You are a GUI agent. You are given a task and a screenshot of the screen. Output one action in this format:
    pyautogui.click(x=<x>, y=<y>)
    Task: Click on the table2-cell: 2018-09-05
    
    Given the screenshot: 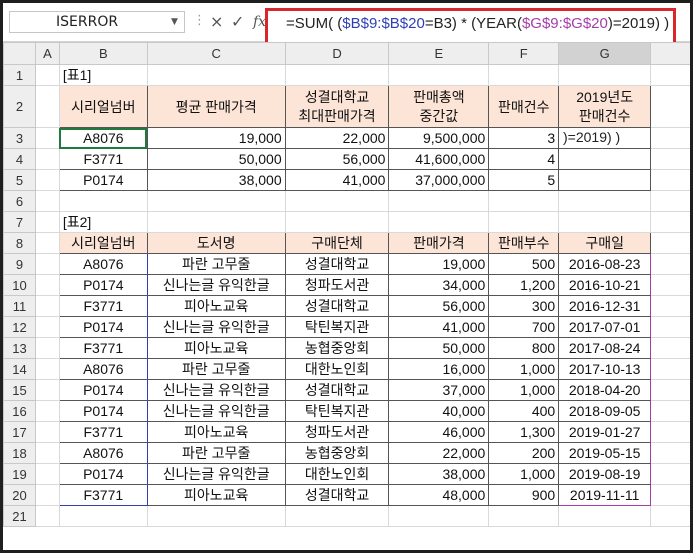 What is the action you would take?
    pyautogui.click(x=605, y=411)
    